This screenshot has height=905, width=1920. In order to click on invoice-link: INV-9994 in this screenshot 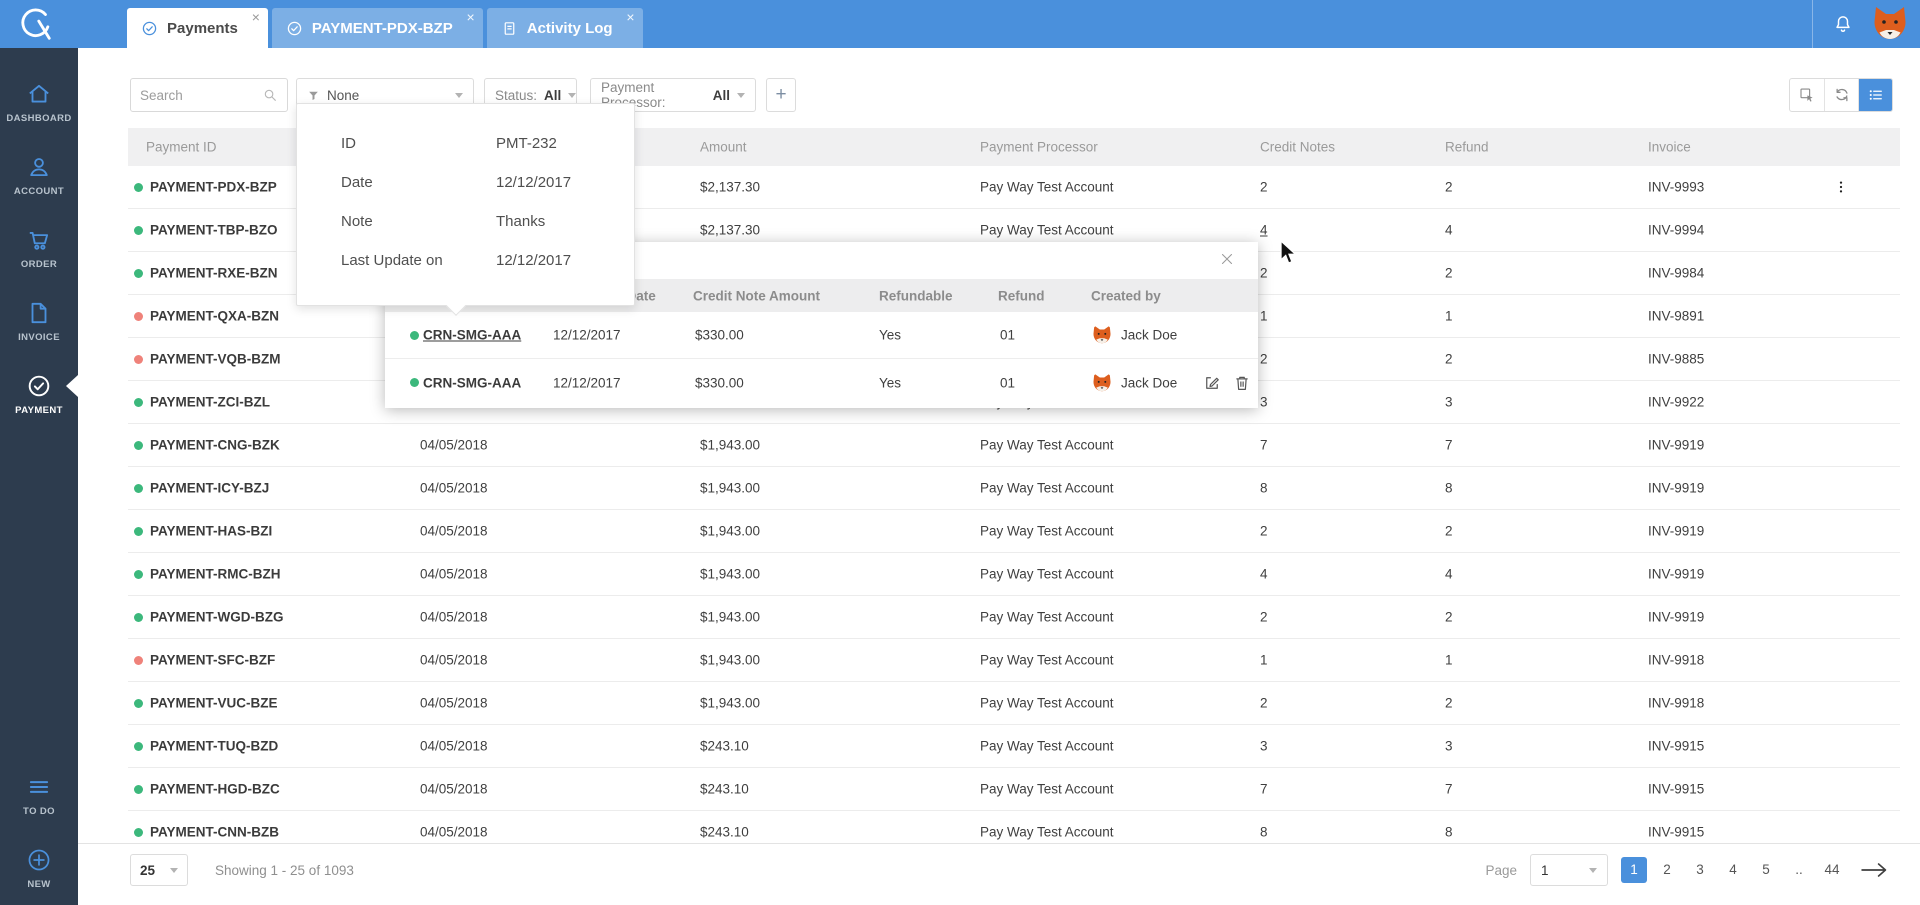, I will do `click(1676, 230)`.